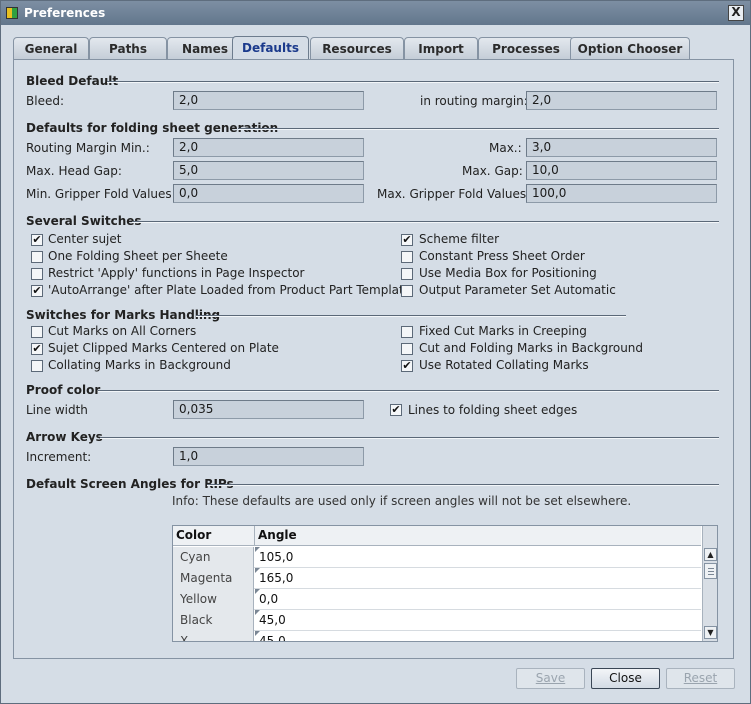  Describe the element at coordinates (213, 636) in the screenshot. I see `color-cell: X` at that location.